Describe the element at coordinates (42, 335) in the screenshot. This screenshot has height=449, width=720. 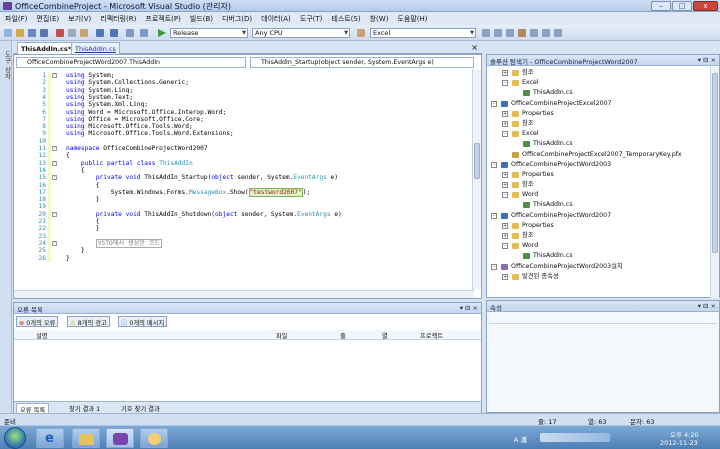
I see `column-description: 설명` at that location.